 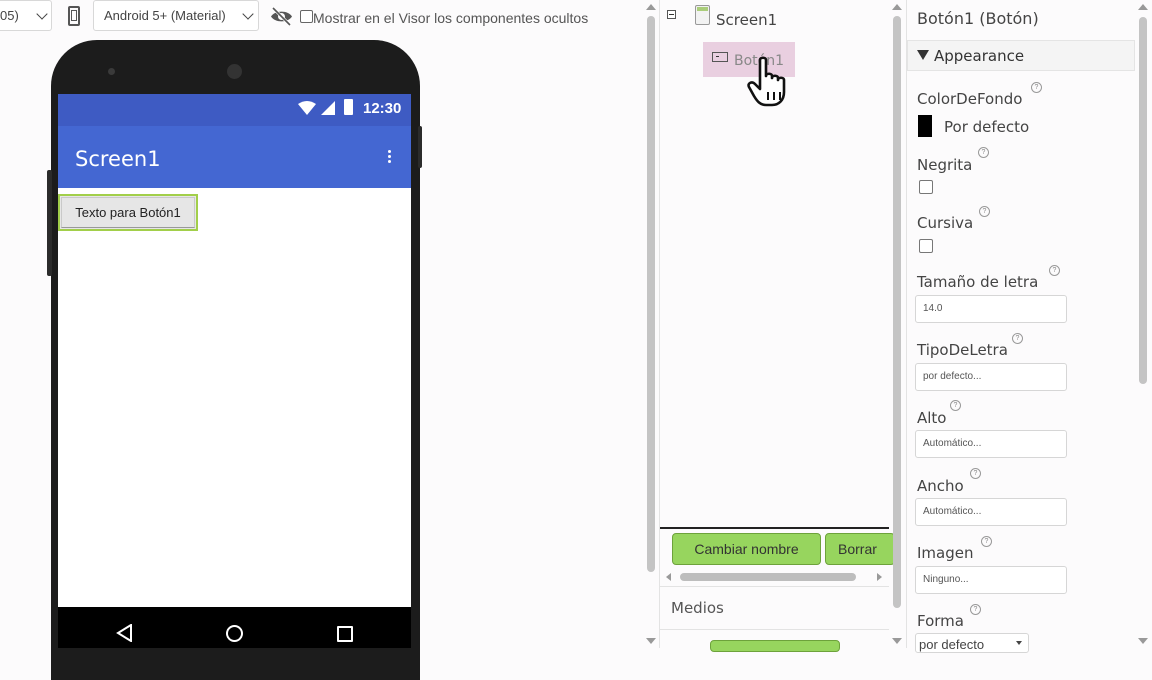 What do you see at coordinates (940, 486) in the screenshot?
I see `width-label: Ancho` at bounding box center [940, 486].